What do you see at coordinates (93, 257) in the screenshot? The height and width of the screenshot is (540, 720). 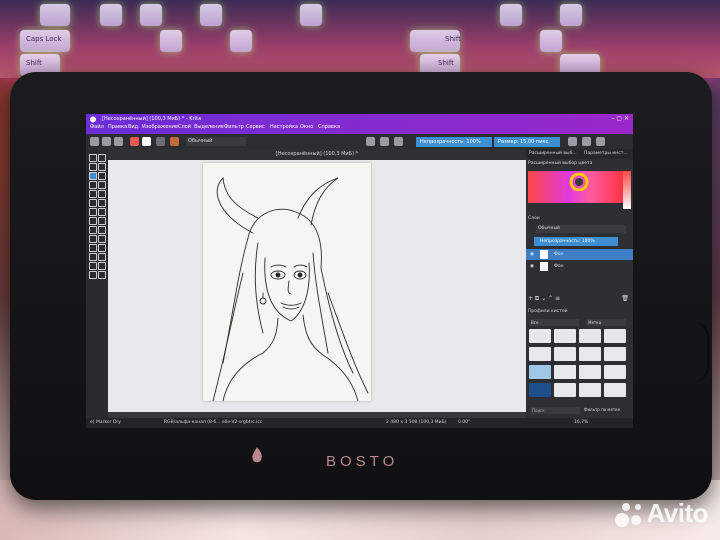 I see `rect-select-icon` at bounding box center [93, 257].